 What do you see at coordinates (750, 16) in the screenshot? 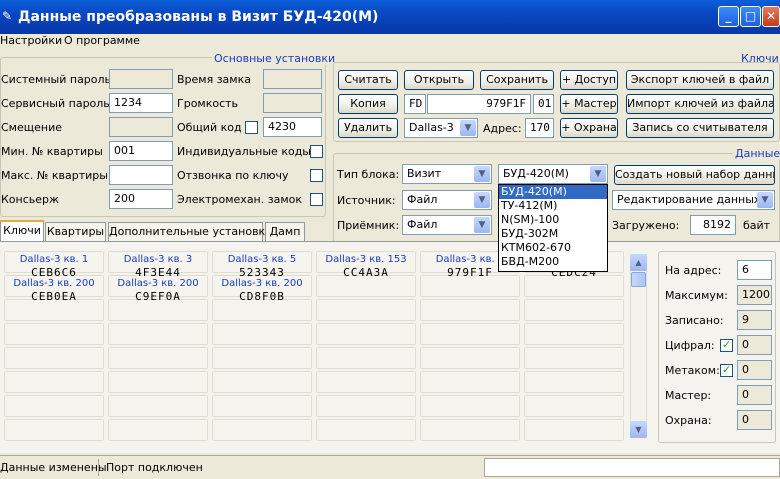
I see `maximize-button: □` at bounding box center [750, 16].